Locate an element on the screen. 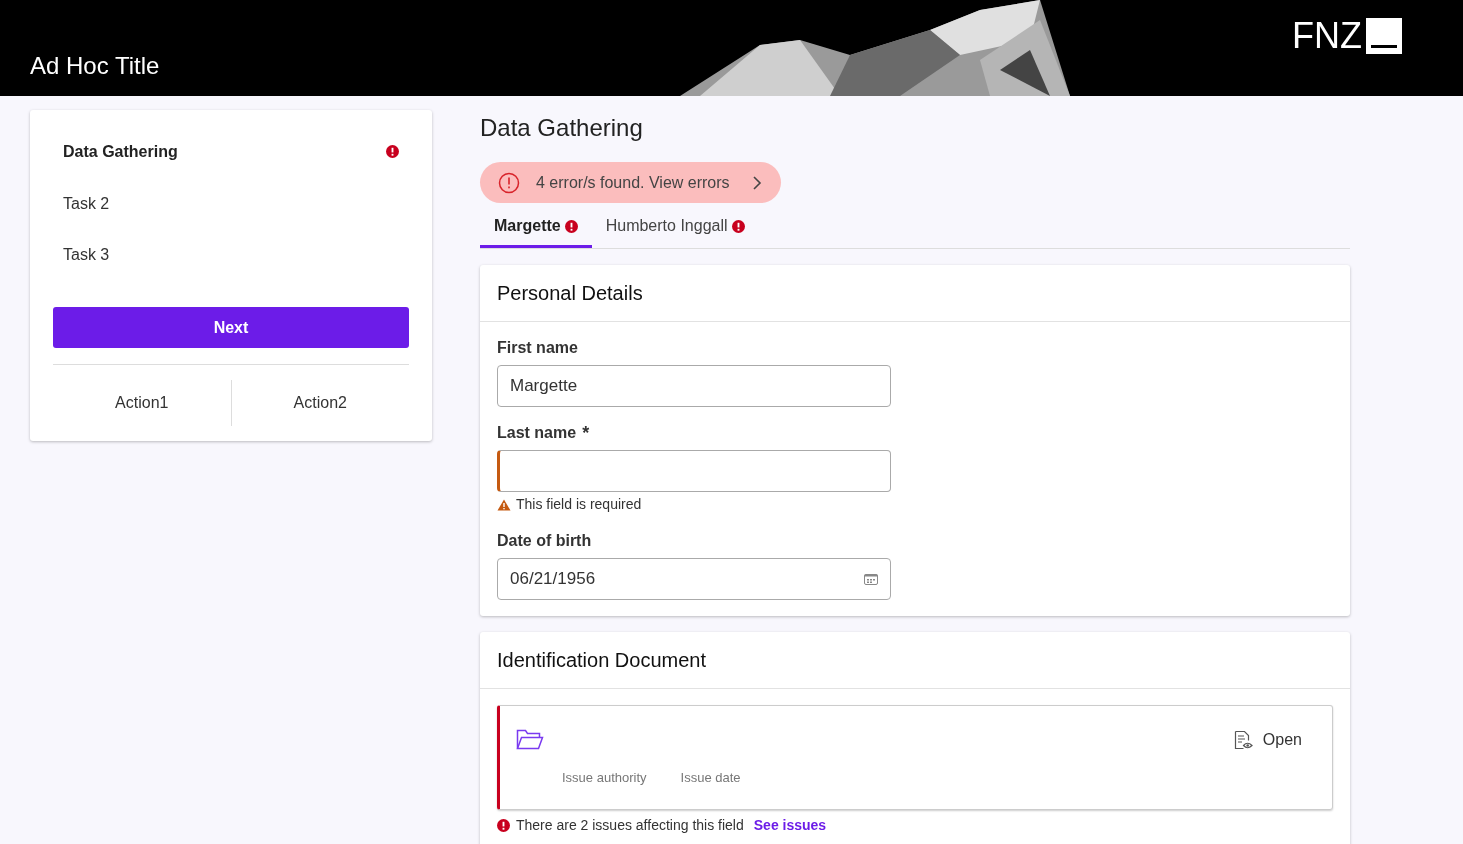 The height and width of the screenshot is (844, 1463). field-label: Last name is located at coordinates (537, 433).